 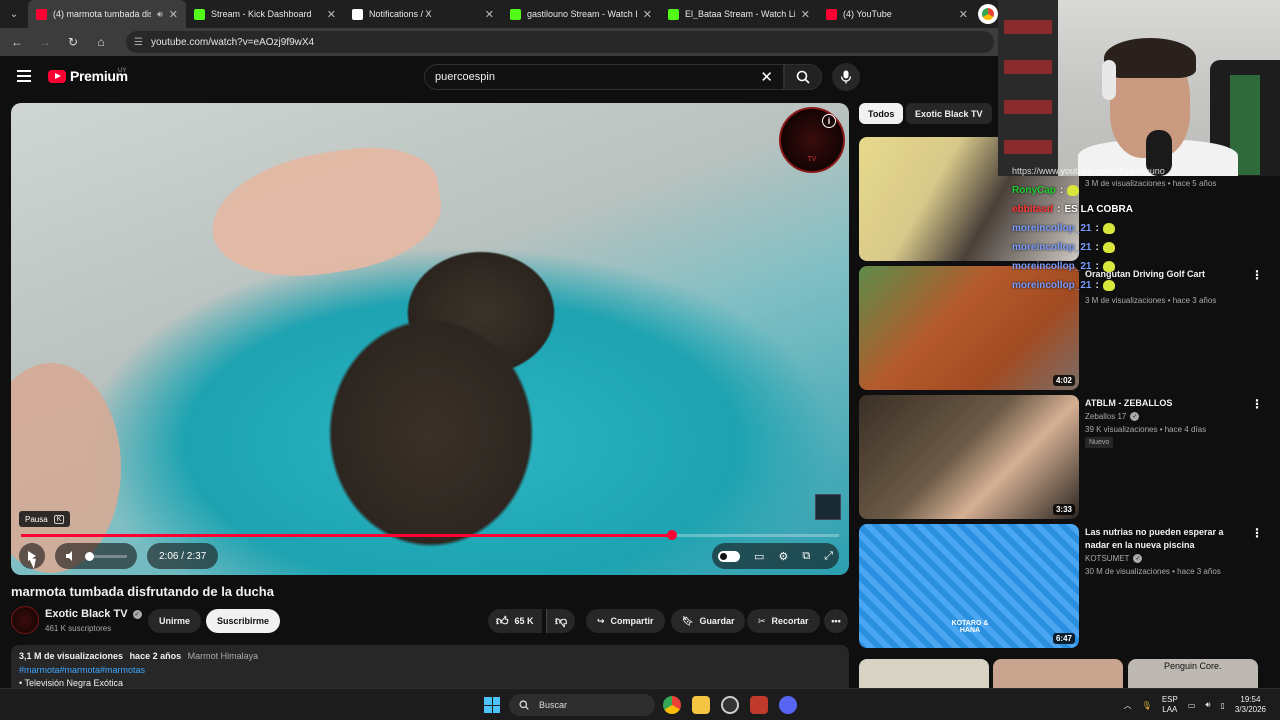 I want to click on tab-audio-icon: 🔊︎, so click(x=160, y=14).